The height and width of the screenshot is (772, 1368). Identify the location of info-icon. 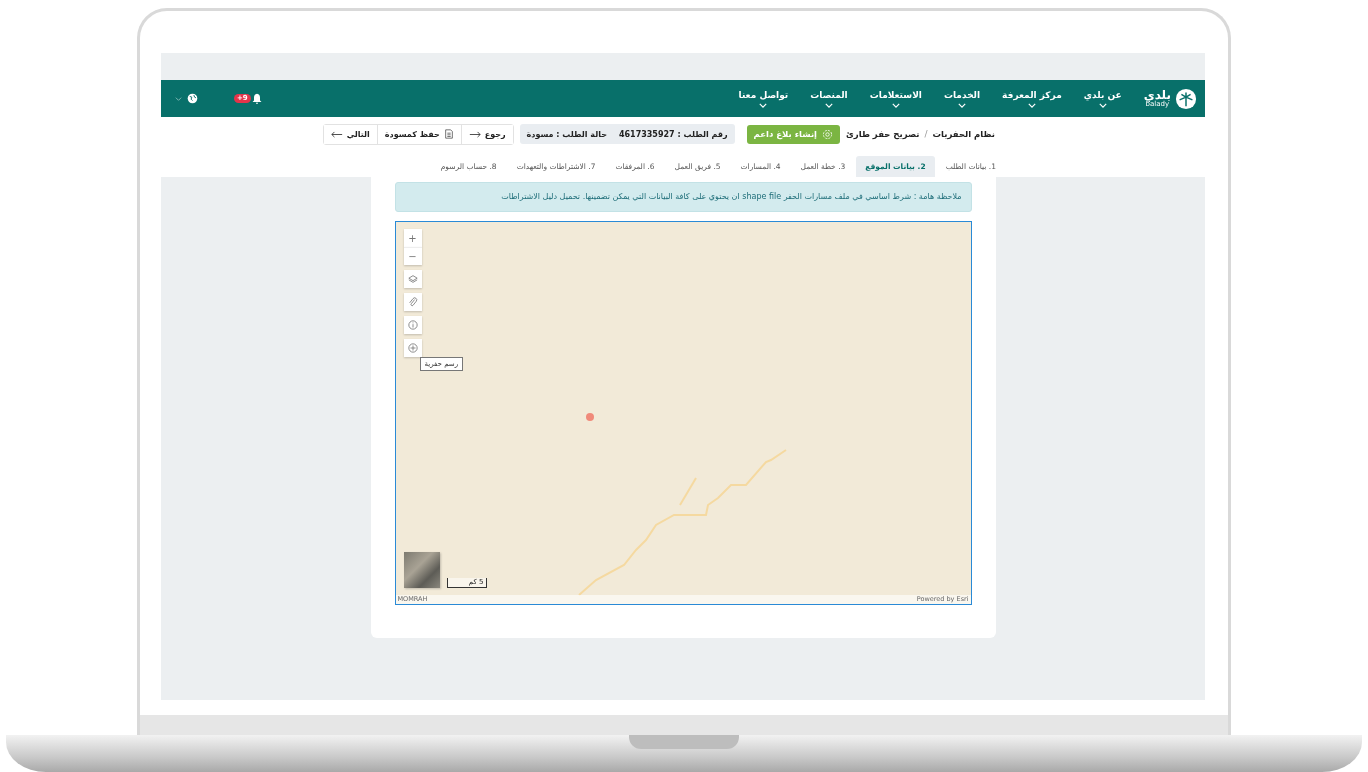
(412, 325).